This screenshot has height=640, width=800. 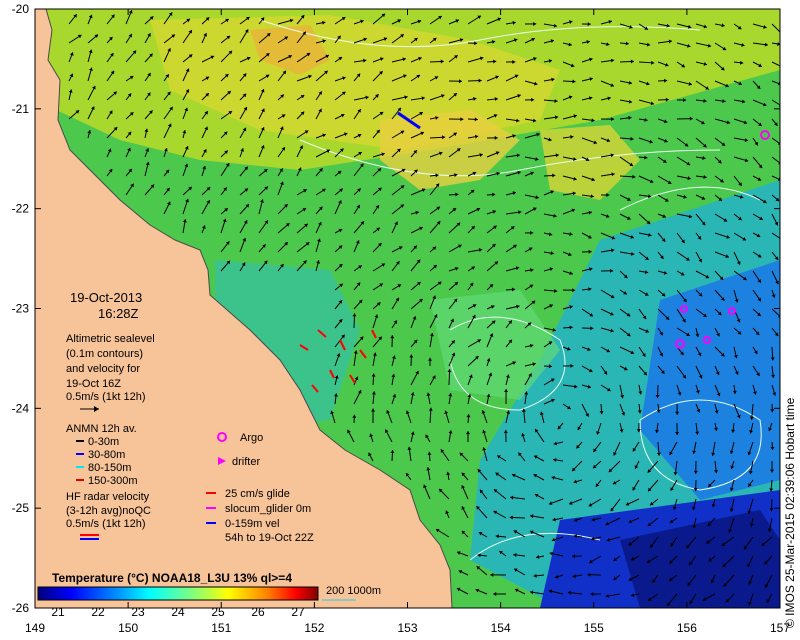 What do you see at coordinates (118, 313) in the screenshot?
I see `title-time: 16:28Z` at bounding box center [118, 313].